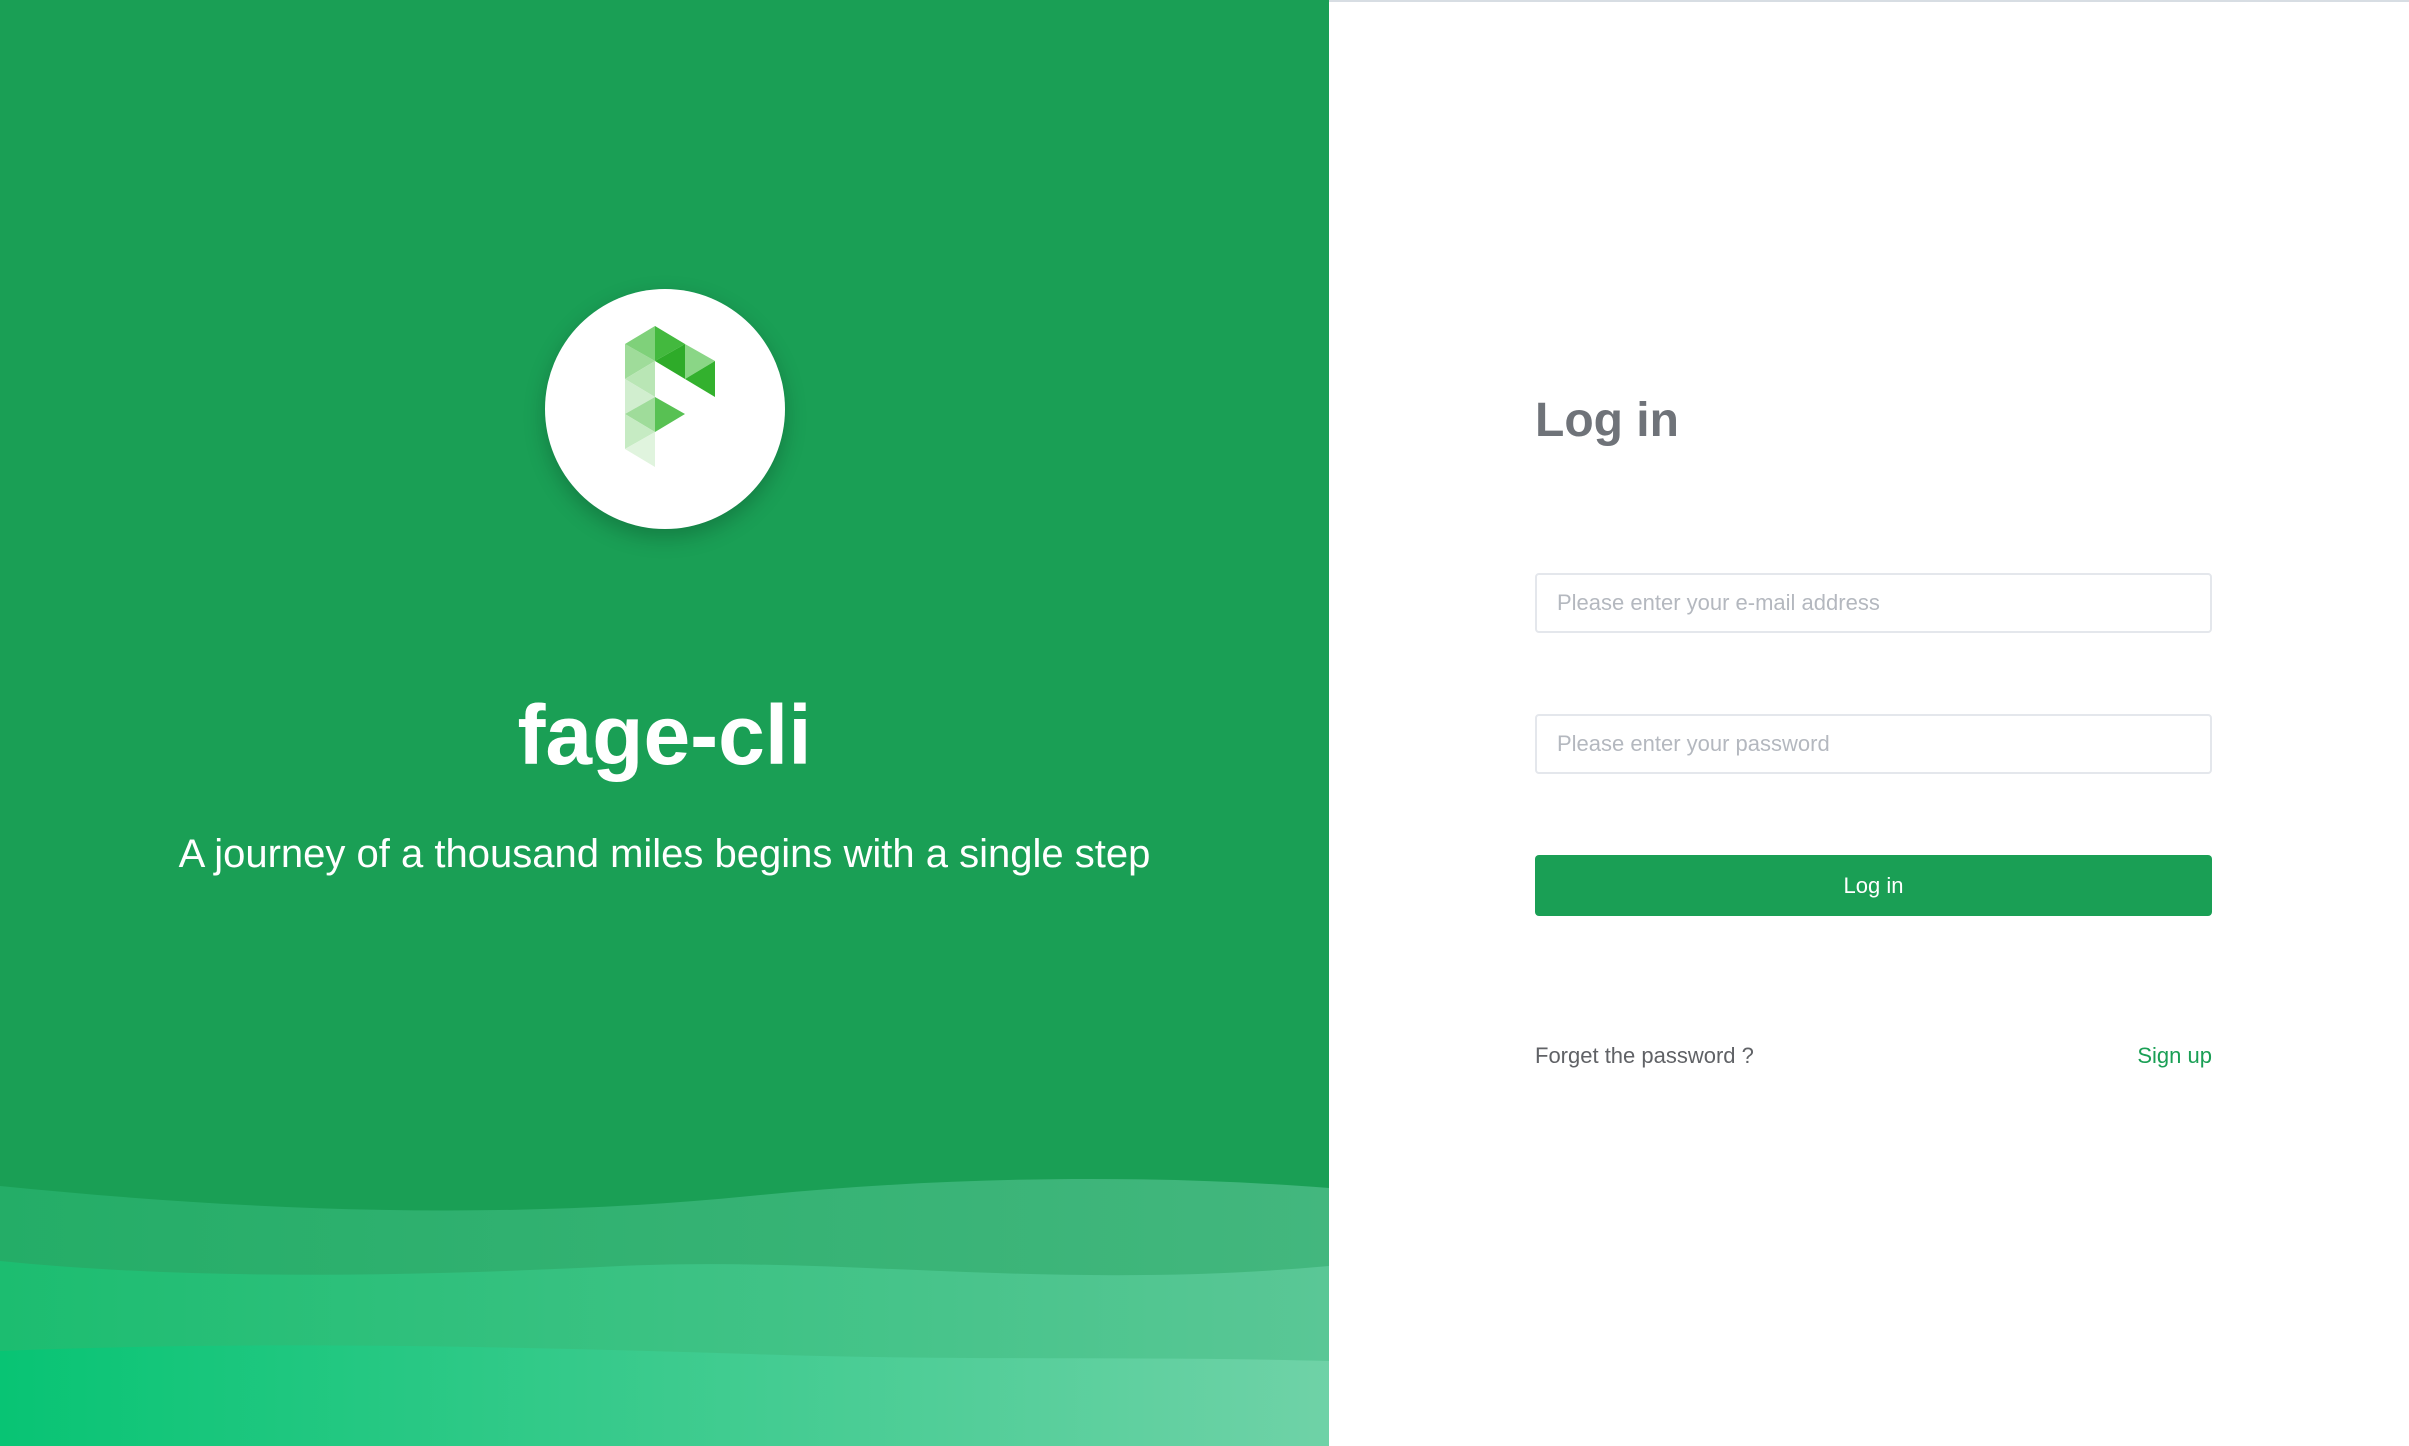 The image size is (2409, 1446). Describe the element at coordinates (1873, 744) in the screenshot. I see `password-input` at that location.